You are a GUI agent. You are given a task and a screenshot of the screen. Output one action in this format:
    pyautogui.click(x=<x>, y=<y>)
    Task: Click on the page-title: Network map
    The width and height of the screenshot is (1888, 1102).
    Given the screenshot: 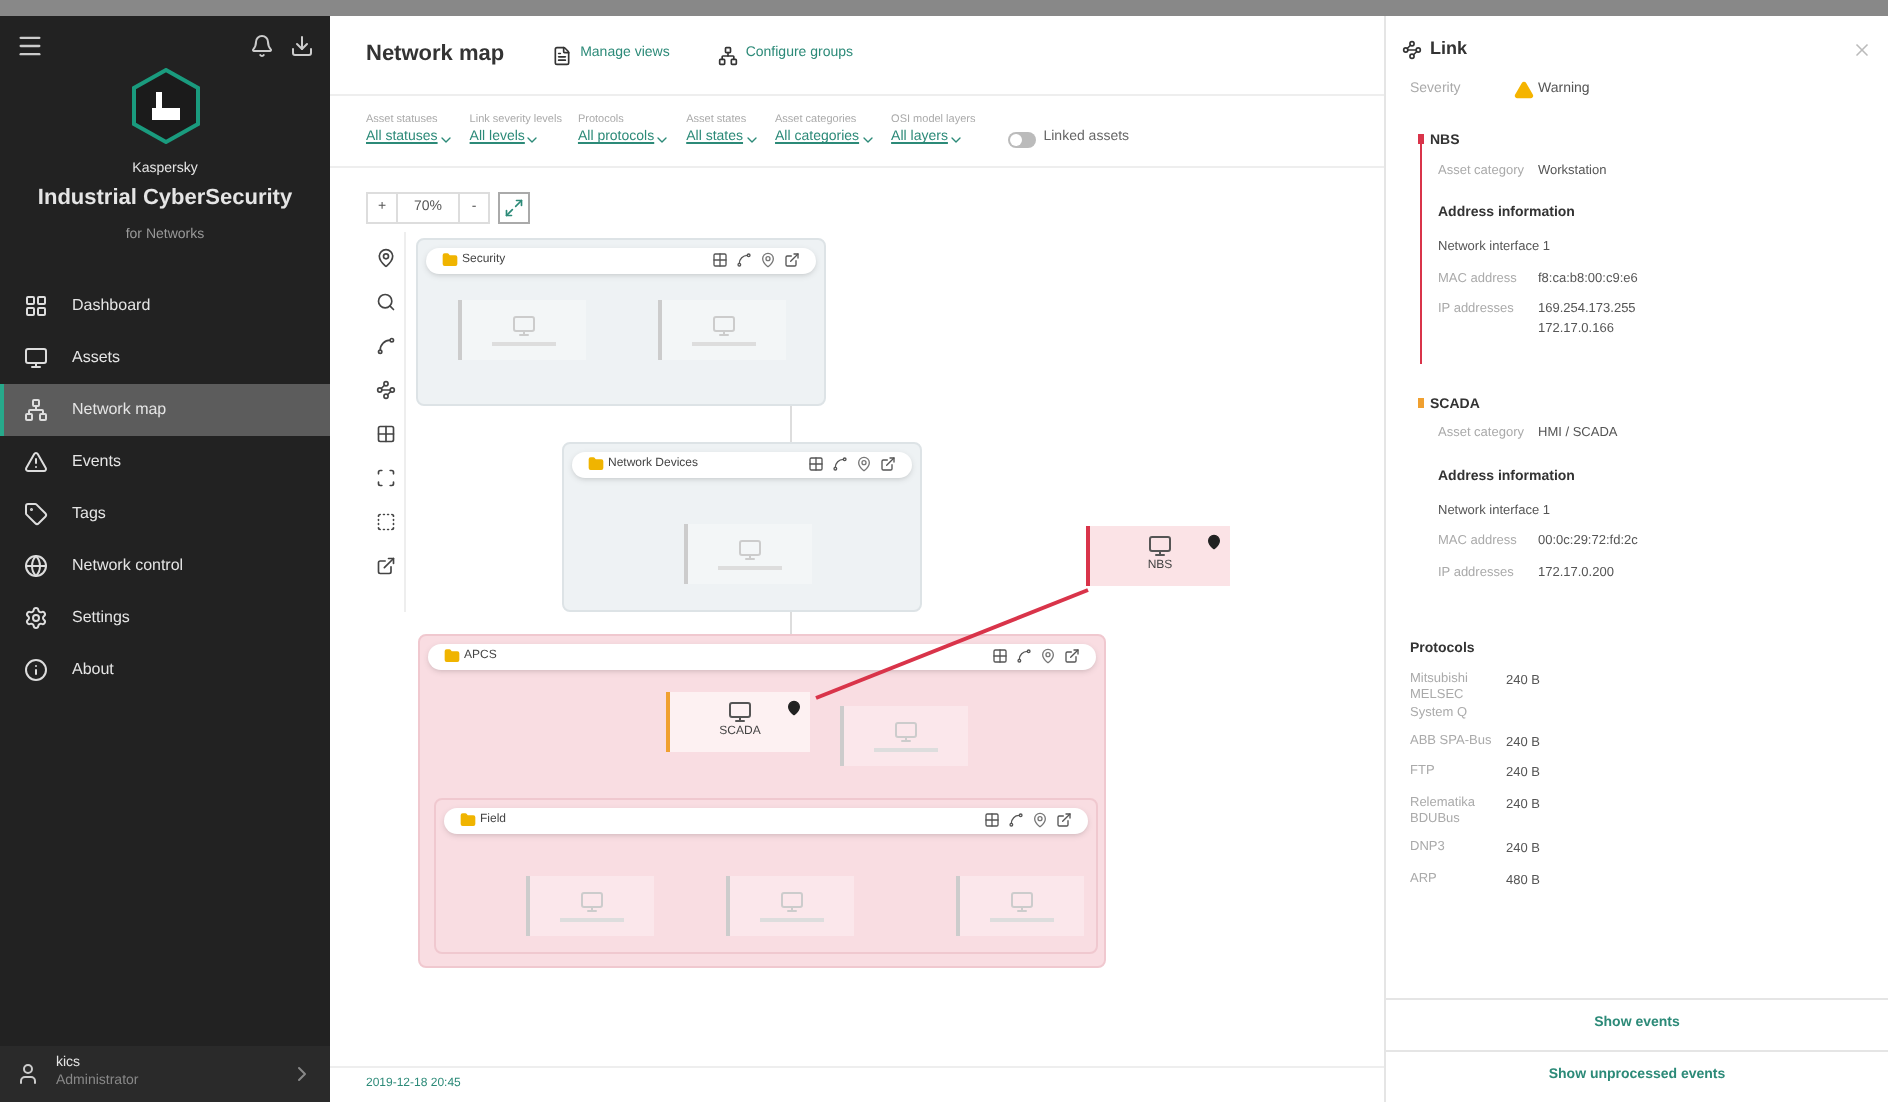 What is the action you would take?
    pyautogui.click(x=435, y=55)
    